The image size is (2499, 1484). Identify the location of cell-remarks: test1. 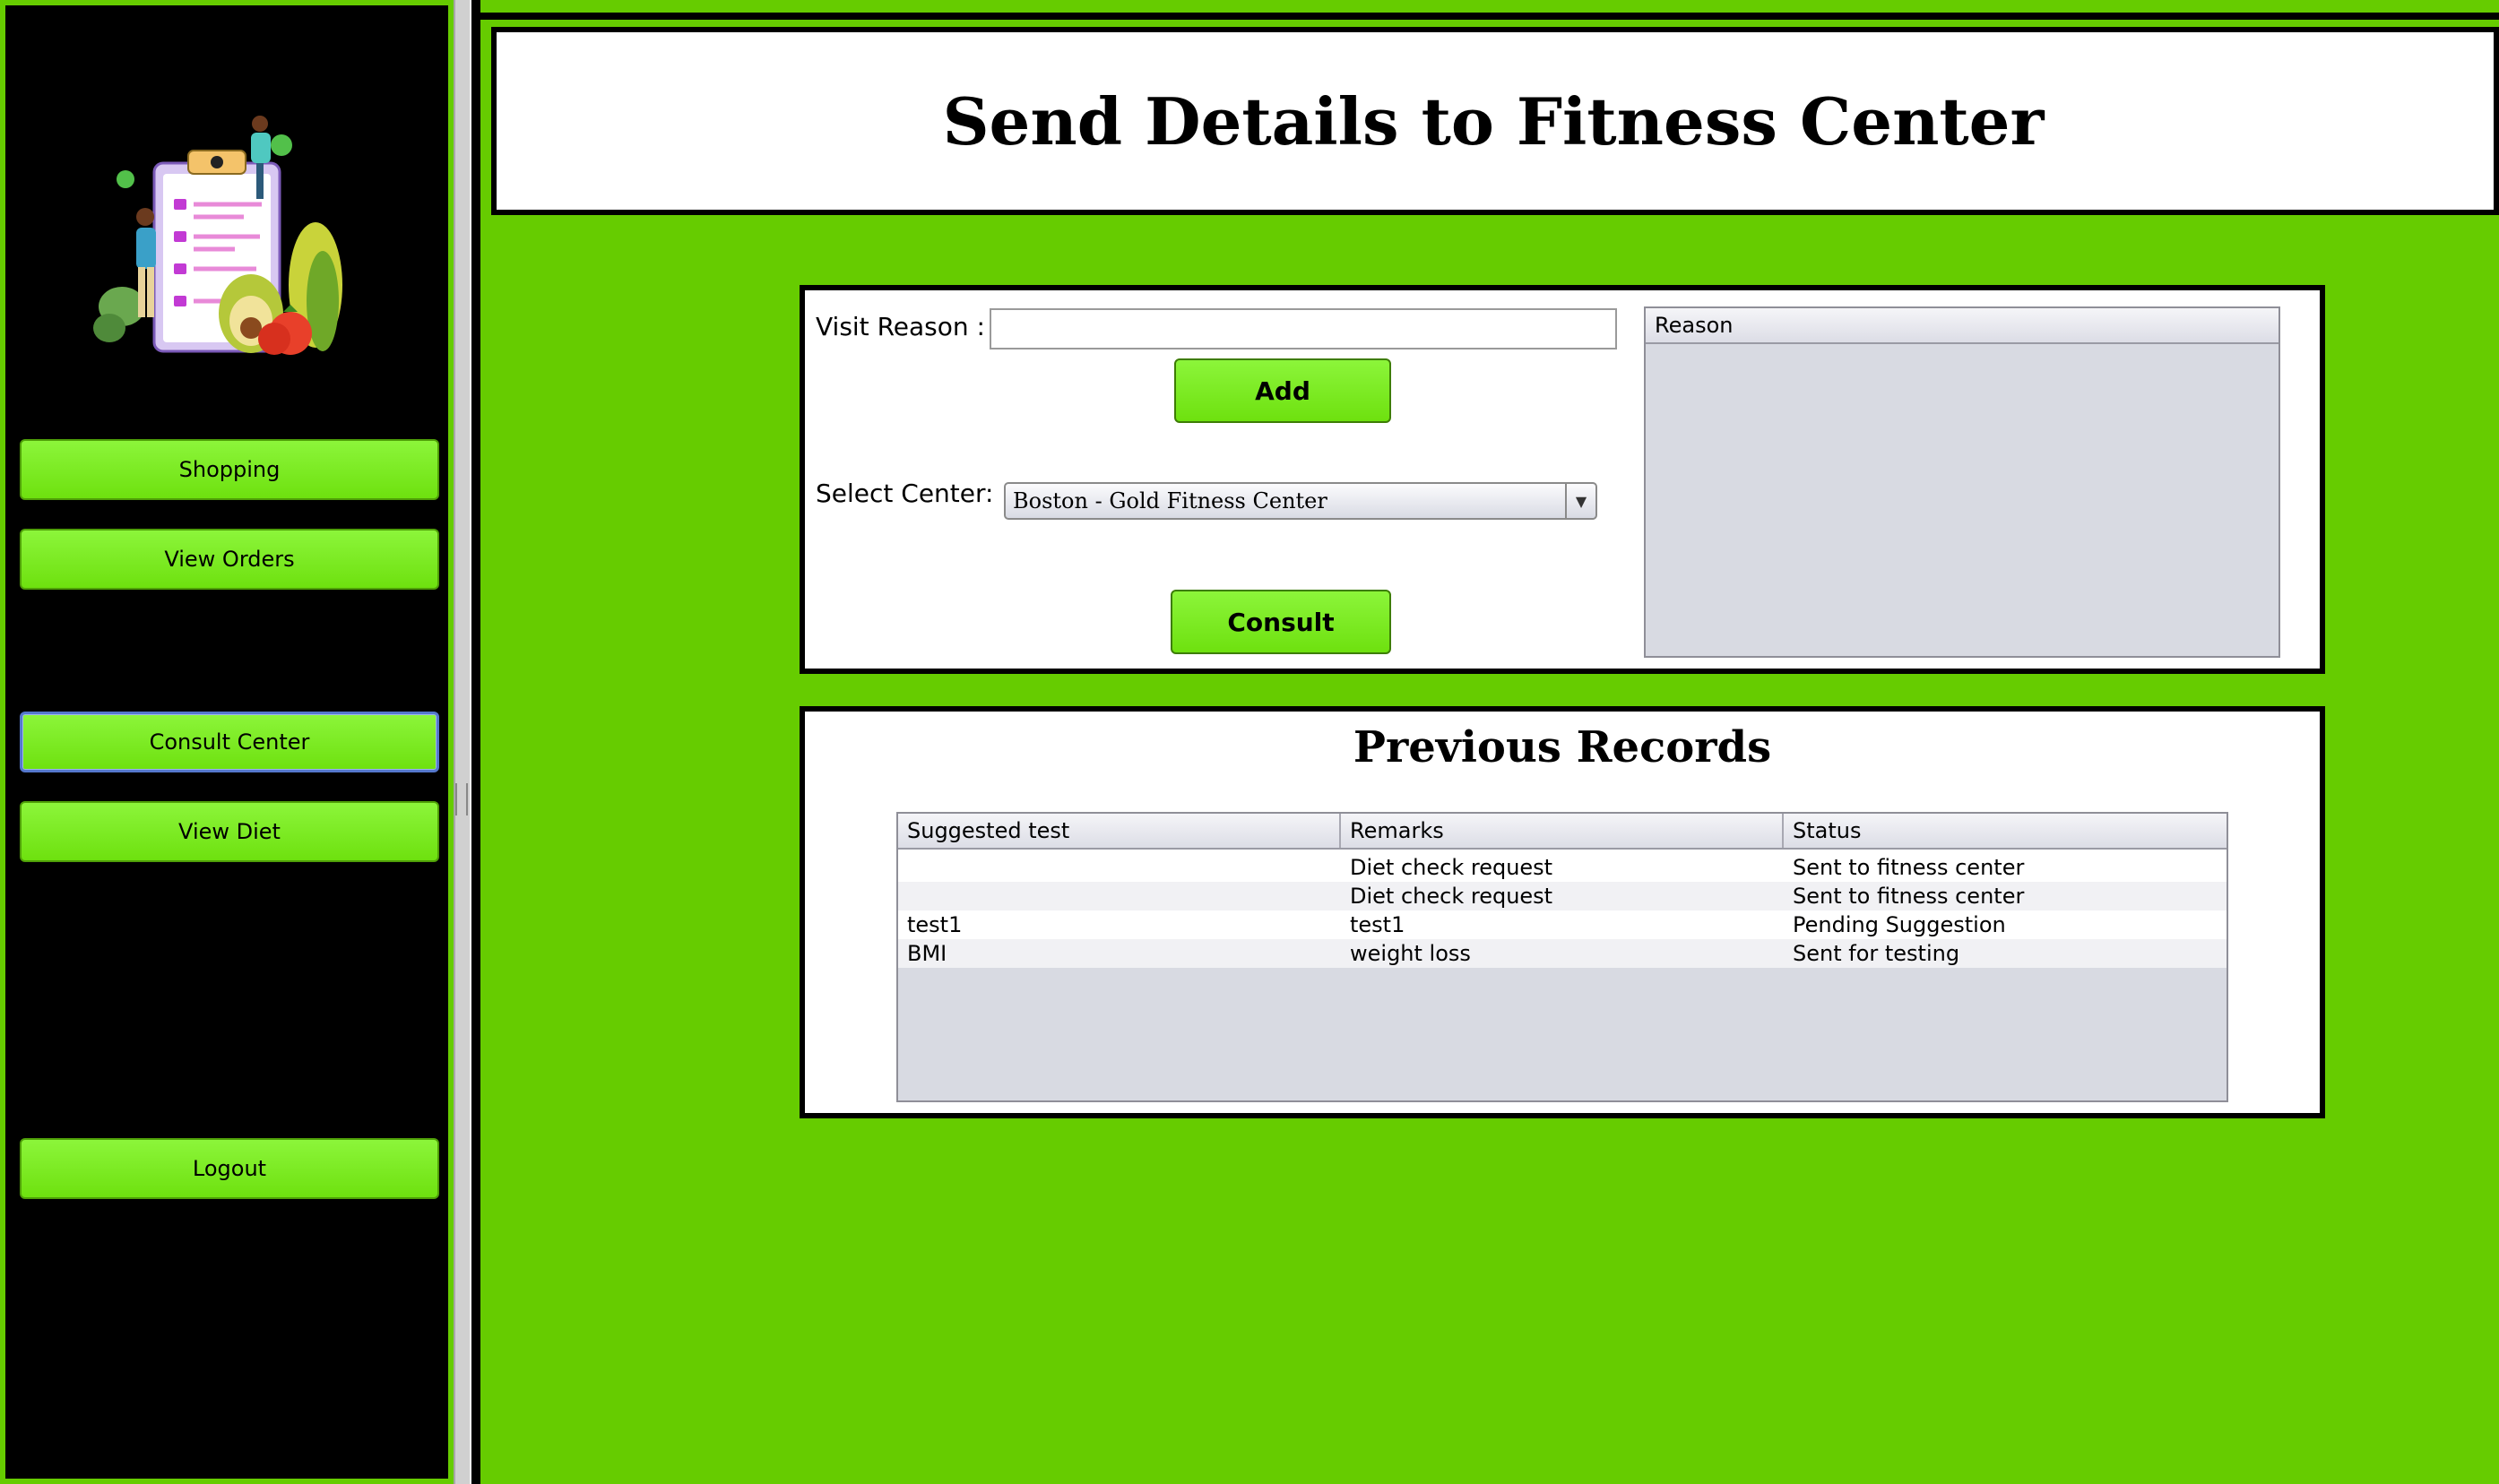
(1377, 924).